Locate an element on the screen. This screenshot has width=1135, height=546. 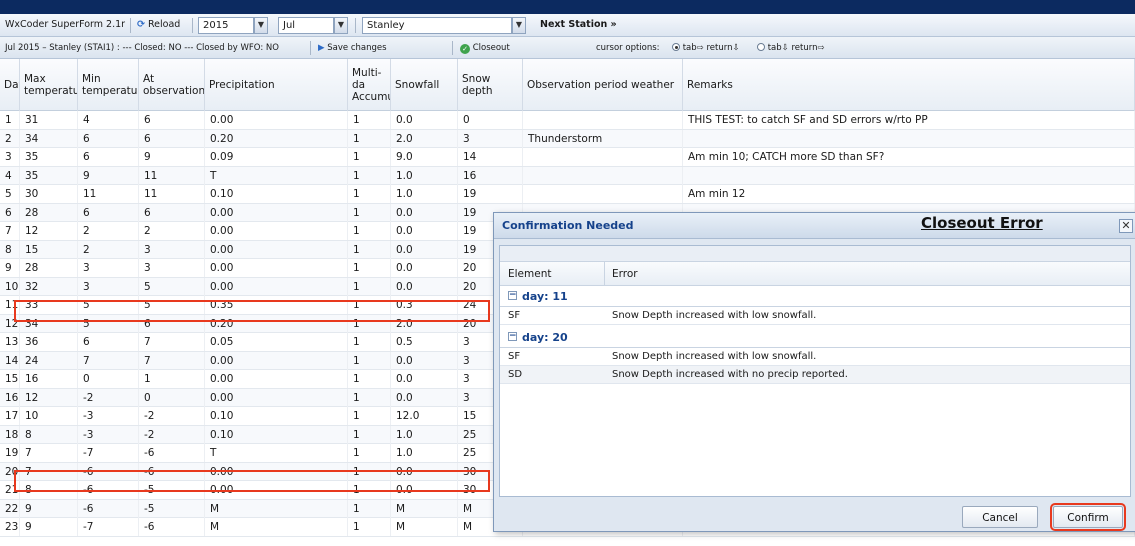
cell-min: 11 is located at coordinates (108, 194).